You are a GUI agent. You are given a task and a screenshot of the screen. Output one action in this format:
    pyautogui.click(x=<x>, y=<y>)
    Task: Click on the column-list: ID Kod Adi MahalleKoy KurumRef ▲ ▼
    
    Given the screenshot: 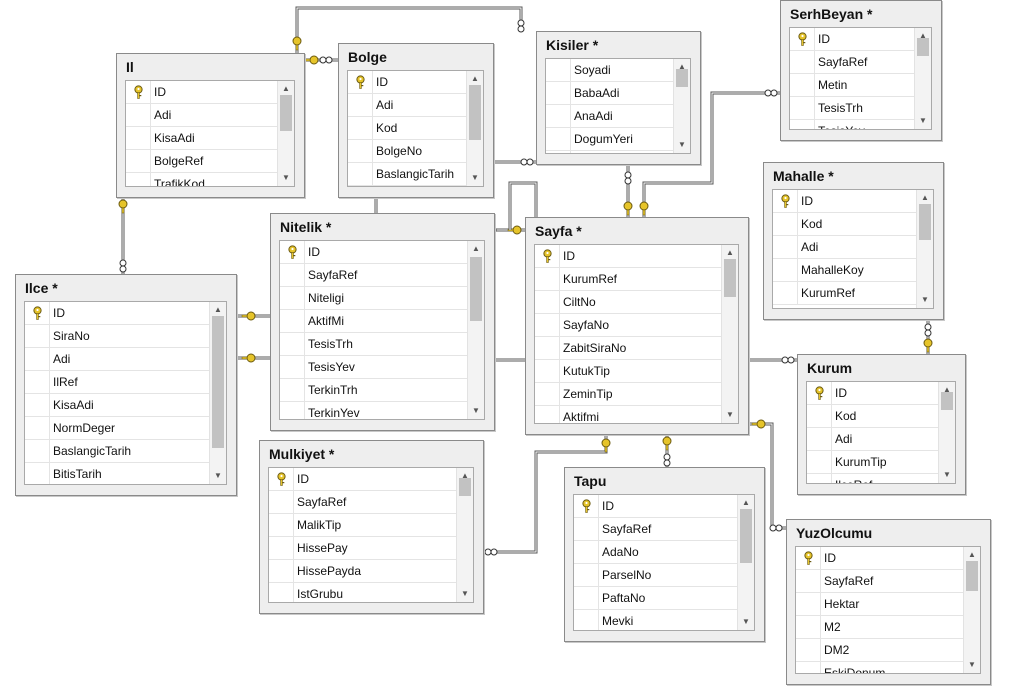 What is the action you would take?
    pyautogui.click(x=853, y=249)
    